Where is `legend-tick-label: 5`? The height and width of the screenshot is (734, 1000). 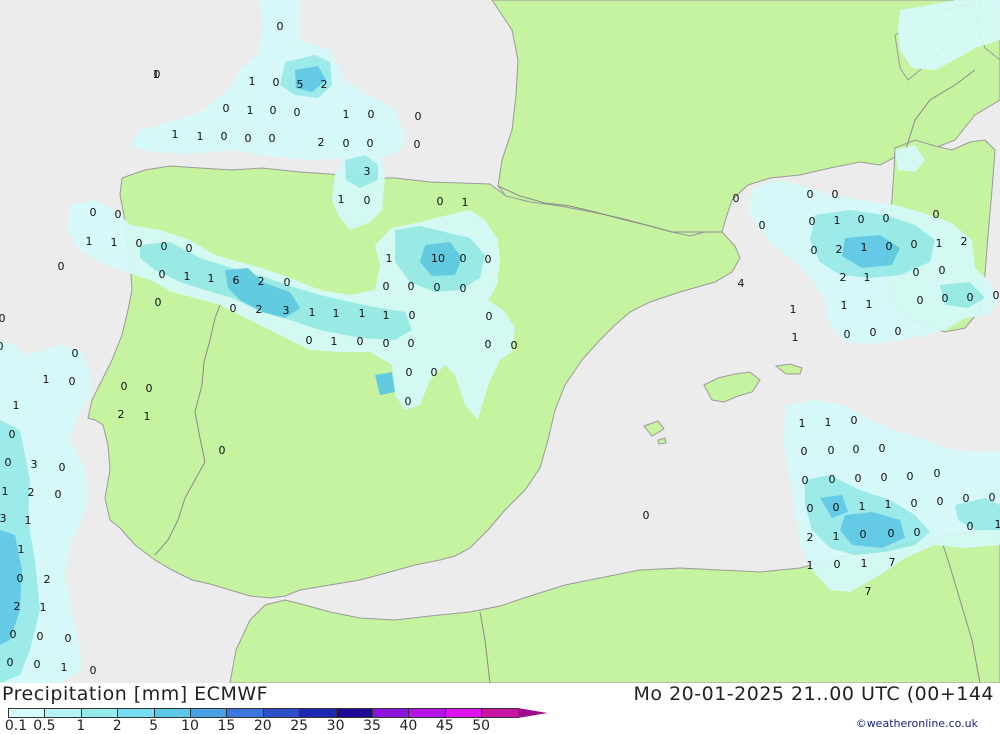 legend-tick-label: 5 is located at coordinates (153, 726).